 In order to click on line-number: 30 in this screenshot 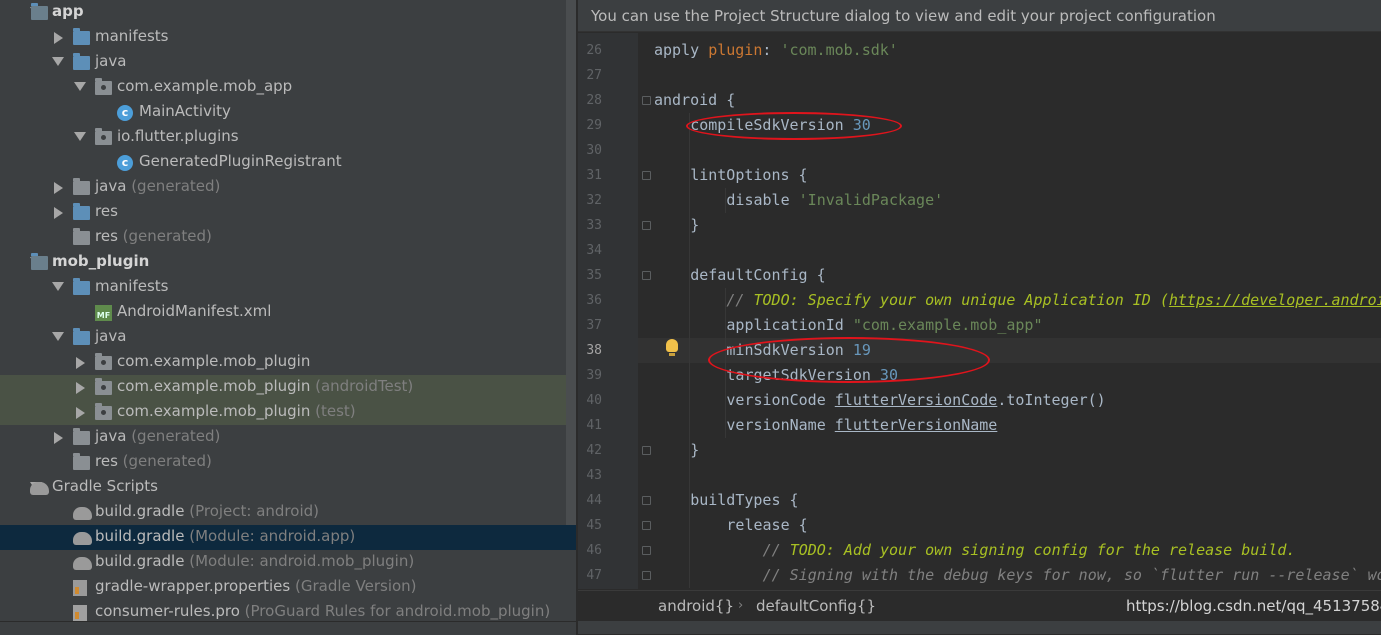, I will do `click(594, 150)`.